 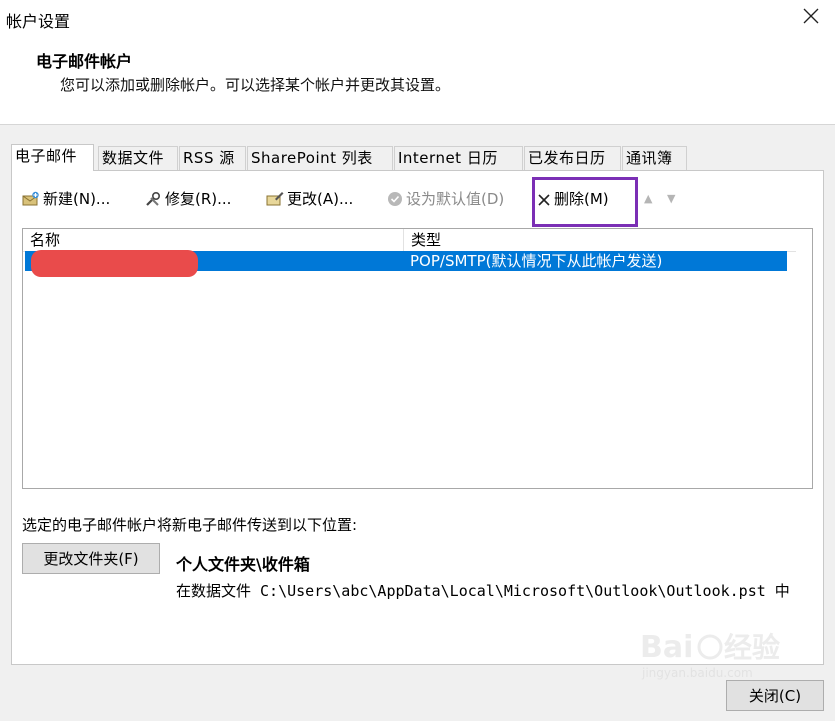 What do you see at coordinates (243, 564) in the screenshot?
I see `delivery-folder: 个人文件夹\收件箱` at bounding box center [243, 564].